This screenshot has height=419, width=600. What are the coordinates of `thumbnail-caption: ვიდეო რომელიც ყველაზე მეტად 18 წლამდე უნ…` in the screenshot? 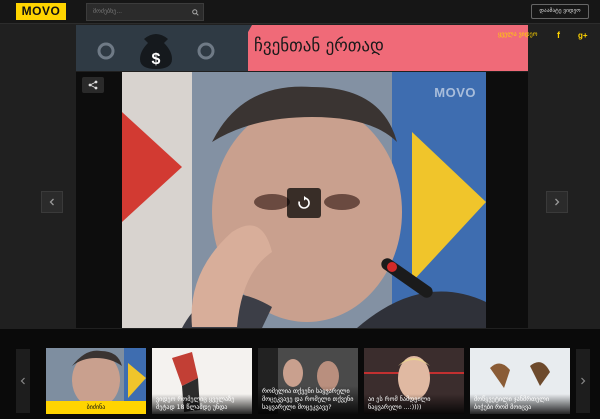 It's located at (202, 404).